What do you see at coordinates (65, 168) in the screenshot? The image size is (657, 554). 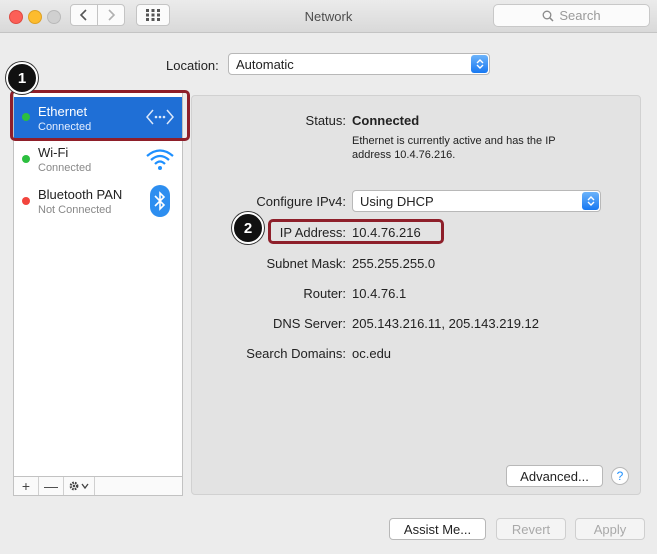 I see `sidebar-item-status: Connected` at bounding box center [65, 168].